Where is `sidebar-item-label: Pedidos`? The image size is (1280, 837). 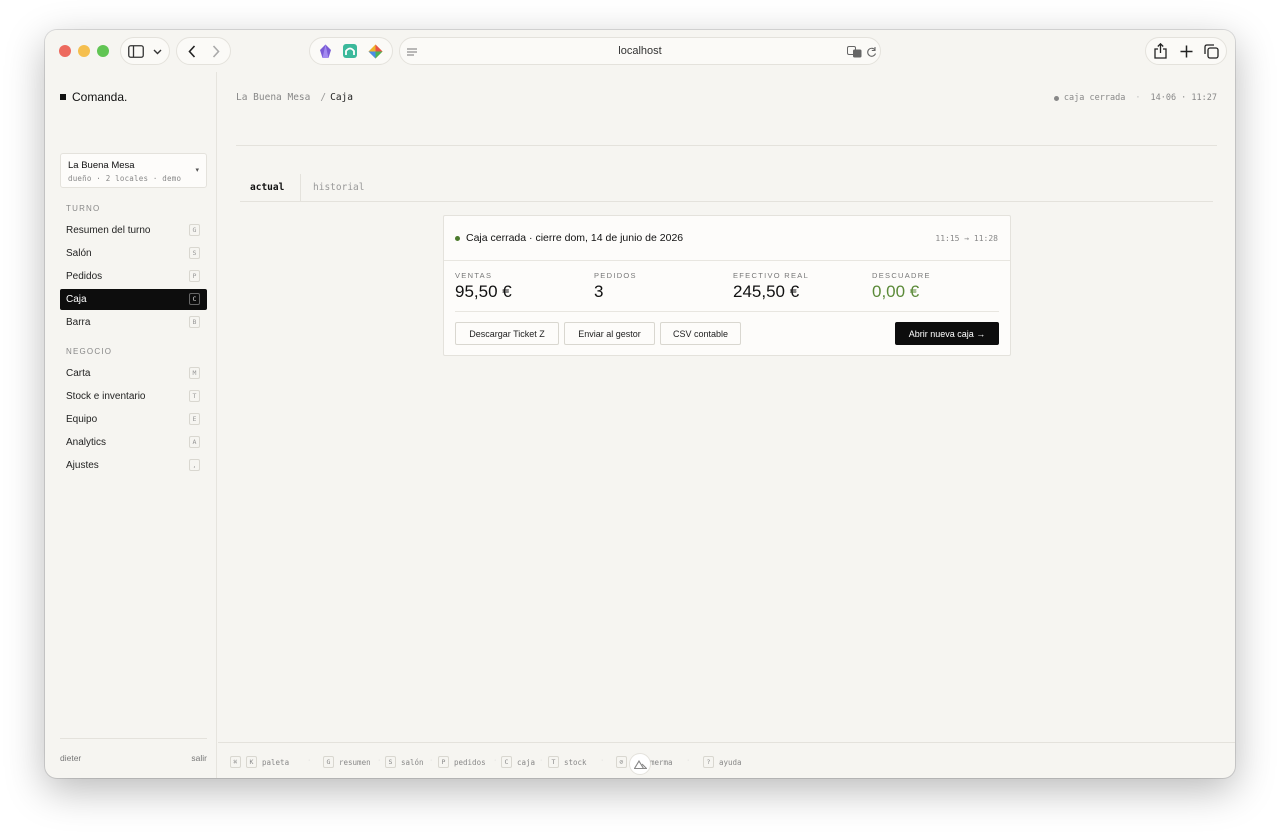 sidebar-item-label: Pedidos is located at coordinates (84, 276).